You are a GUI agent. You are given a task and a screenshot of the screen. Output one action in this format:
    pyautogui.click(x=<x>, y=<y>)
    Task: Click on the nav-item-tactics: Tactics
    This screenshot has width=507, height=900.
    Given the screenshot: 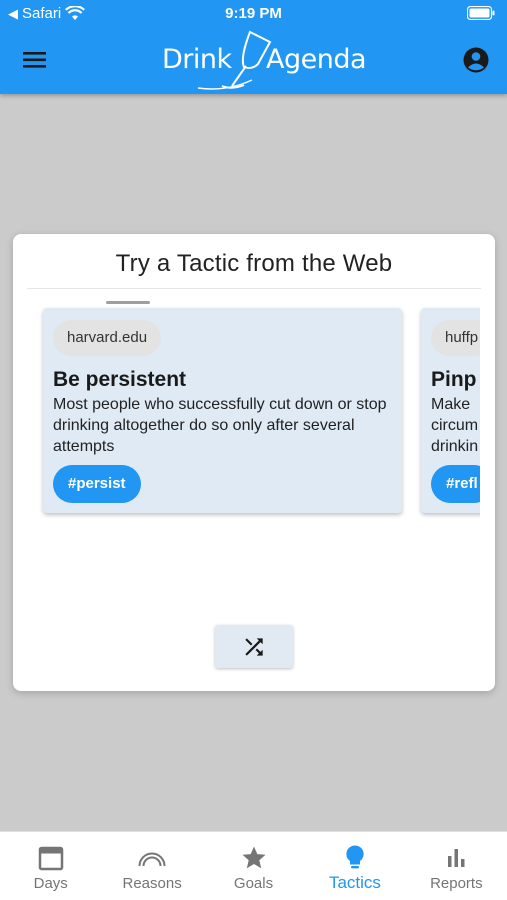 What is the action you would take?
    pyautogui.click(x=354, y=866)
    